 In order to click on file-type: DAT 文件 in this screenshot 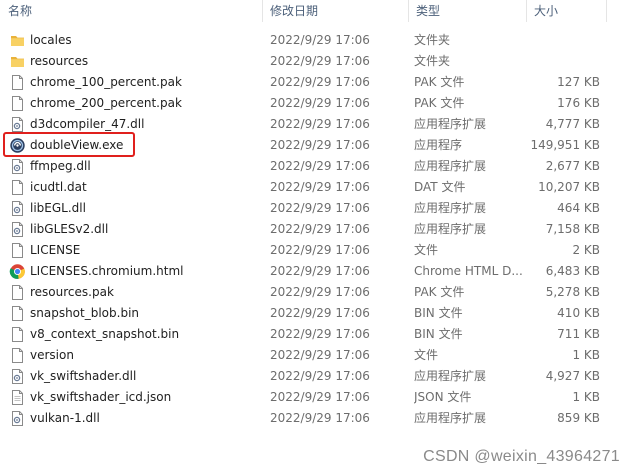, I will do `click(440, 187)`.